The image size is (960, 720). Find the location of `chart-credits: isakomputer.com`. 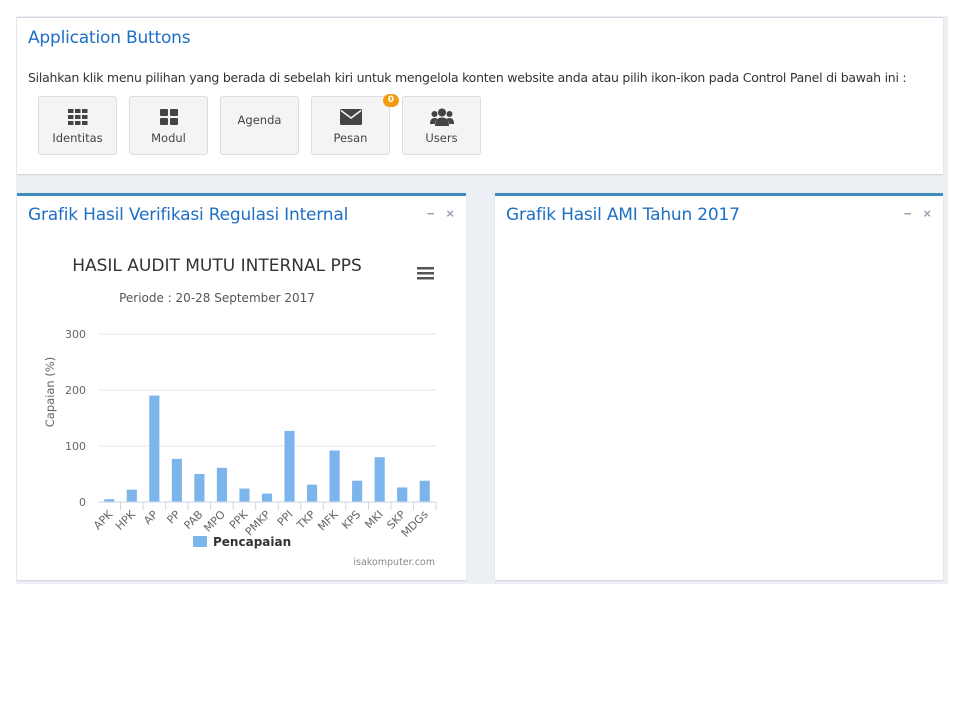

chart-credits: isakomputer.com is located at coordinates (394, 562).